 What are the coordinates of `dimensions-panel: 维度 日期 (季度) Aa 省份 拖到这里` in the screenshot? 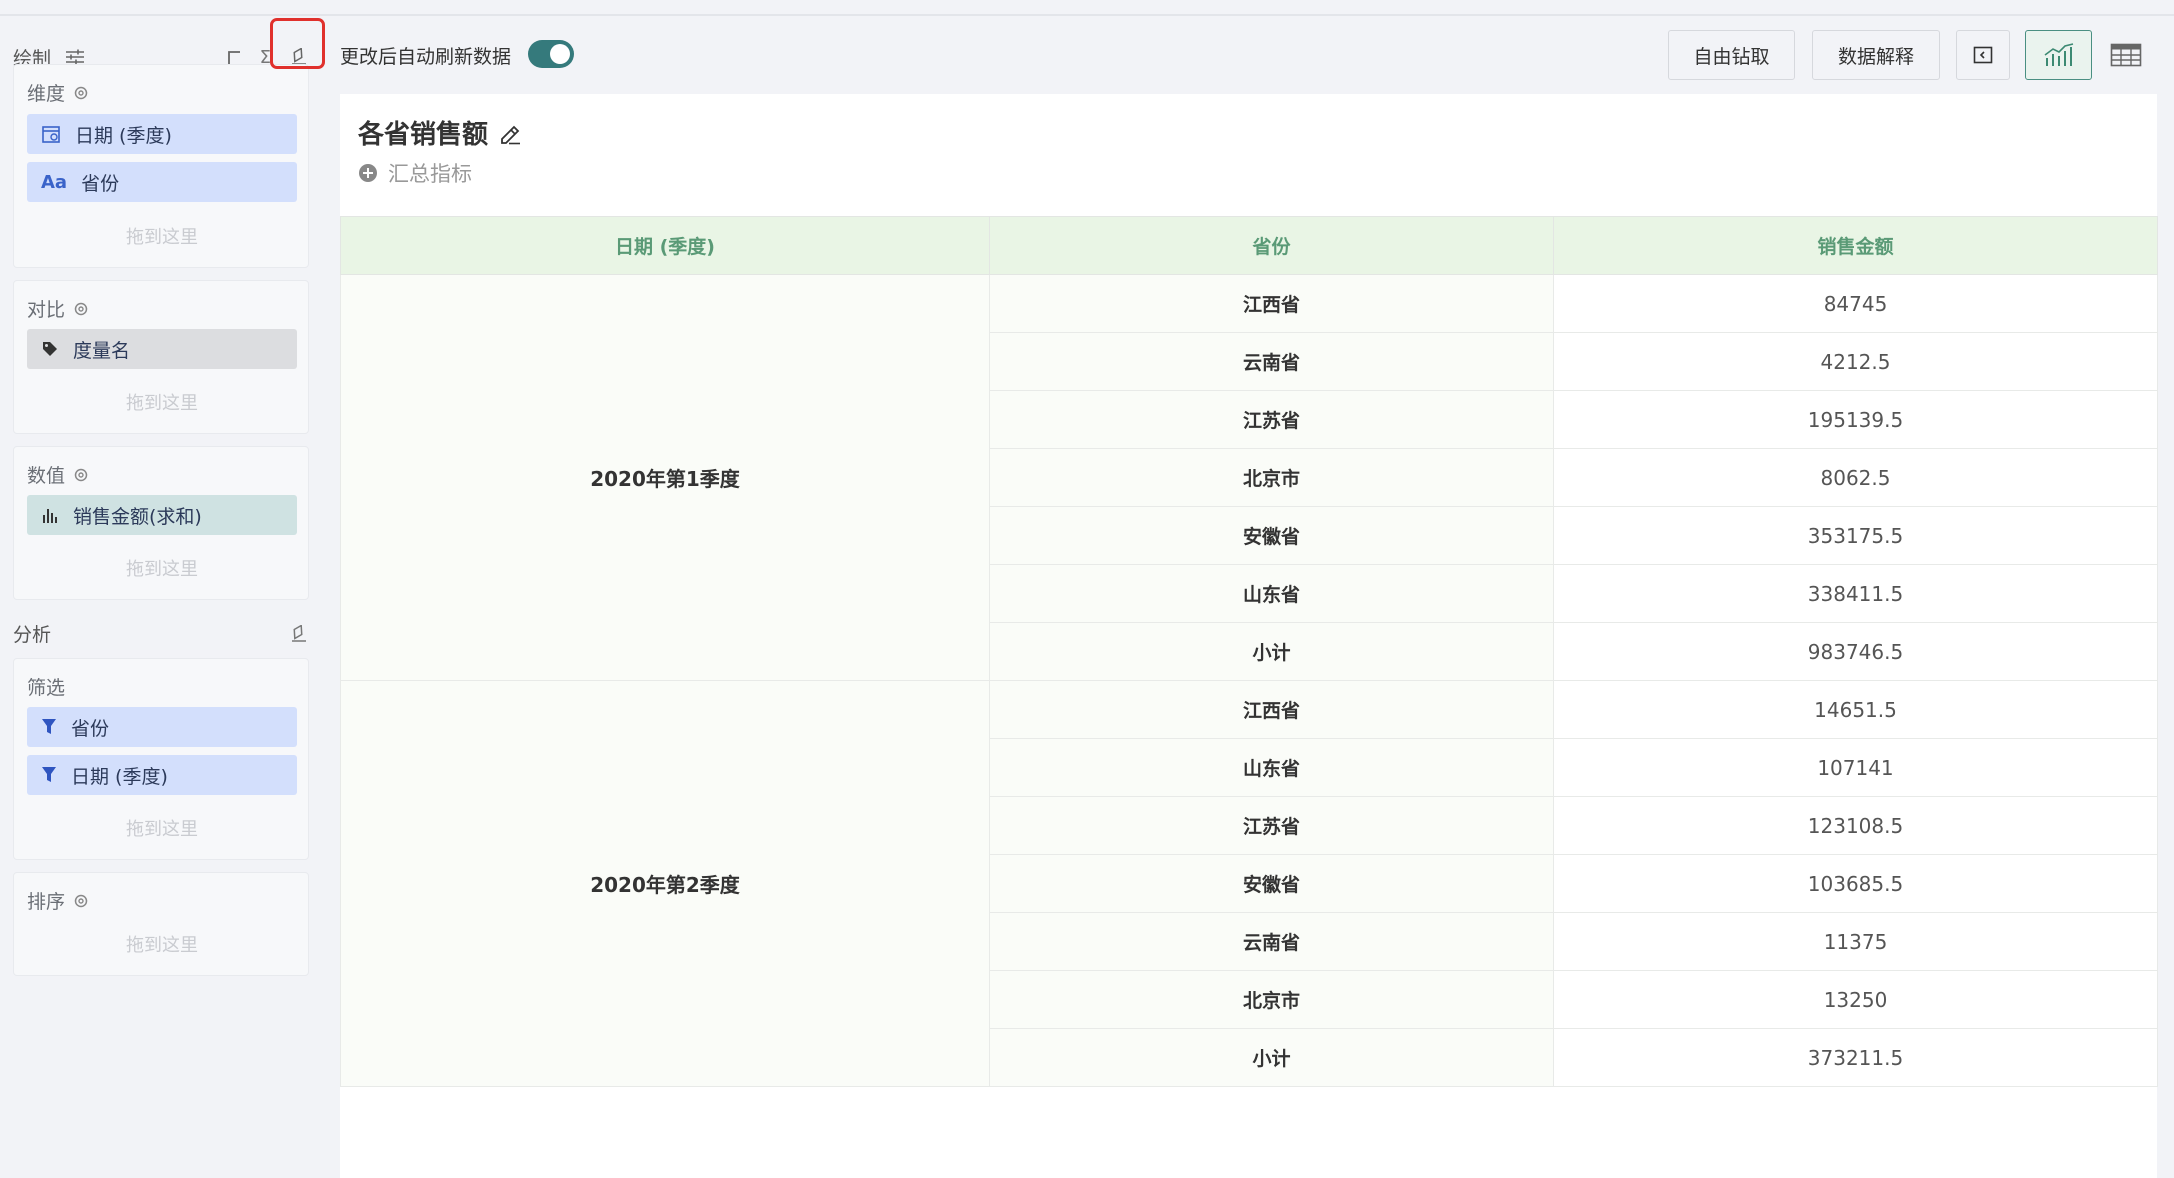 It's located at (161, 166).